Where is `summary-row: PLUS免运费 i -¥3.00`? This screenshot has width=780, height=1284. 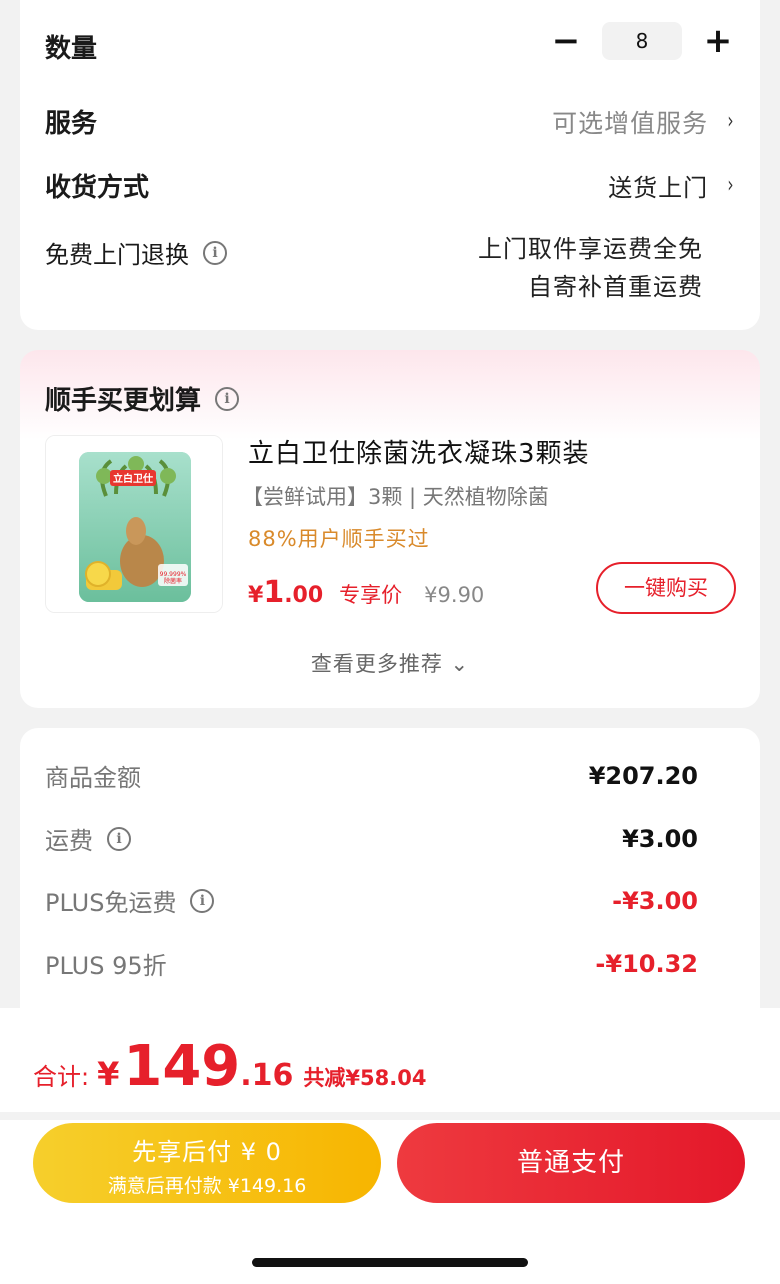
summary-row: PLUS免运费 i -¥3.00 is located at coordinates (371, 900).